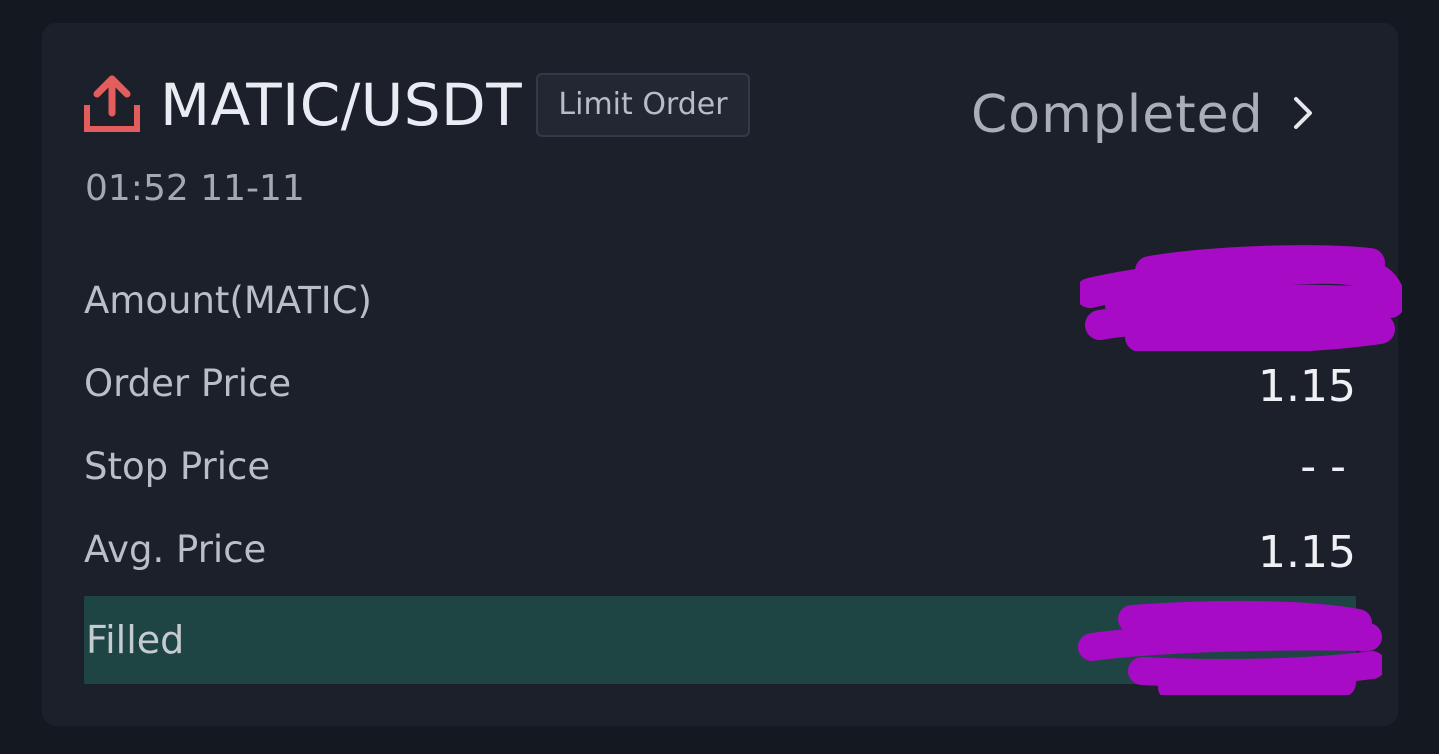 This screenshot has width=1439, height=754. What do you see at coordinates (188, 383) in the screenshot?
I see `order-price-label: Order Price` at bounding box center [188, 383].